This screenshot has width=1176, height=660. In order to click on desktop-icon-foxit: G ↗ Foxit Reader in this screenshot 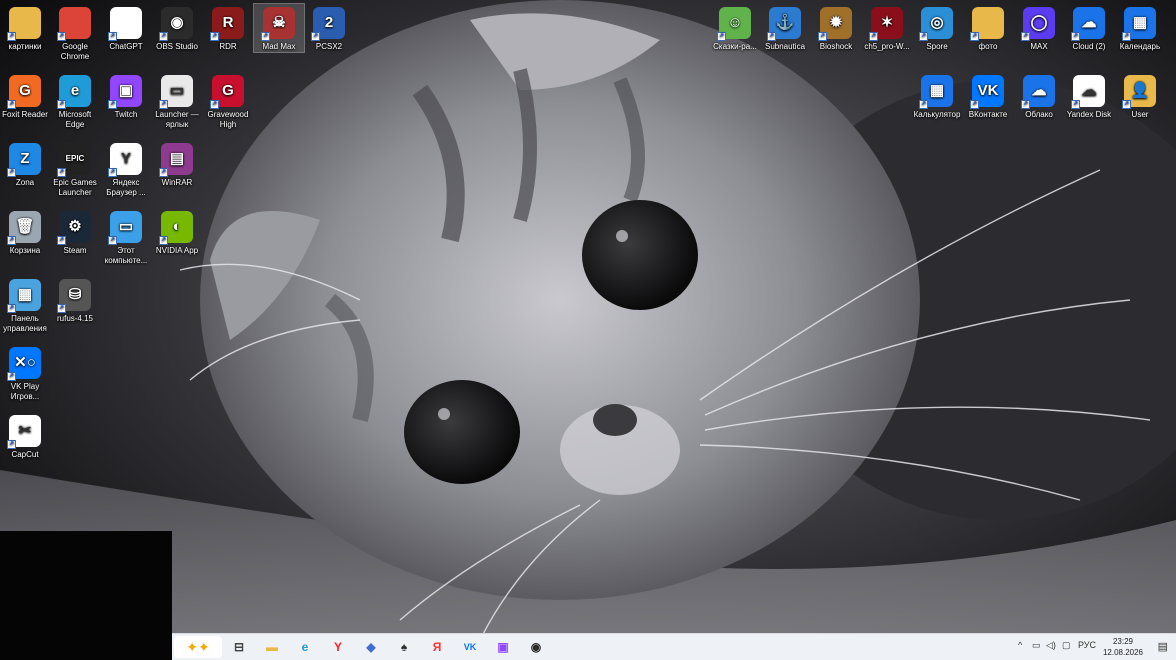, I will do `click(25, 96)`.